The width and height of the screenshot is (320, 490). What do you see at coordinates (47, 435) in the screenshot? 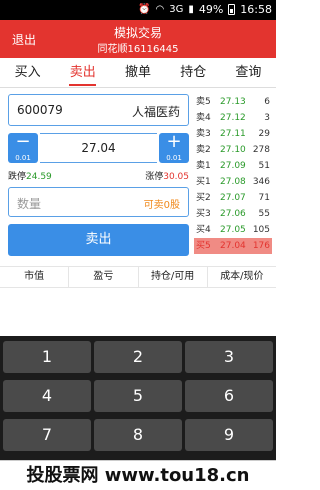
I see `key-7: 7` at bounding box center [47, 435].